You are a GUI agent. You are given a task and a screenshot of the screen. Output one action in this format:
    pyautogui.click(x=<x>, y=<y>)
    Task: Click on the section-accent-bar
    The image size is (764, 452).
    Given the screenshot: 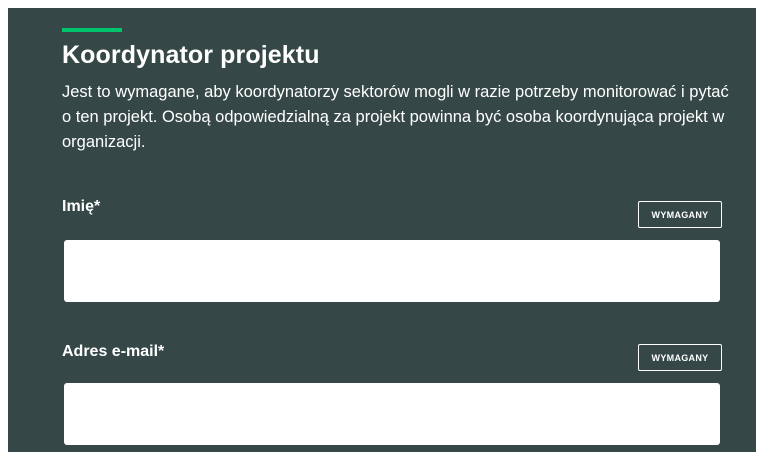 What is the action you would take?
    pyautogui.click(x=92, y=30)
    